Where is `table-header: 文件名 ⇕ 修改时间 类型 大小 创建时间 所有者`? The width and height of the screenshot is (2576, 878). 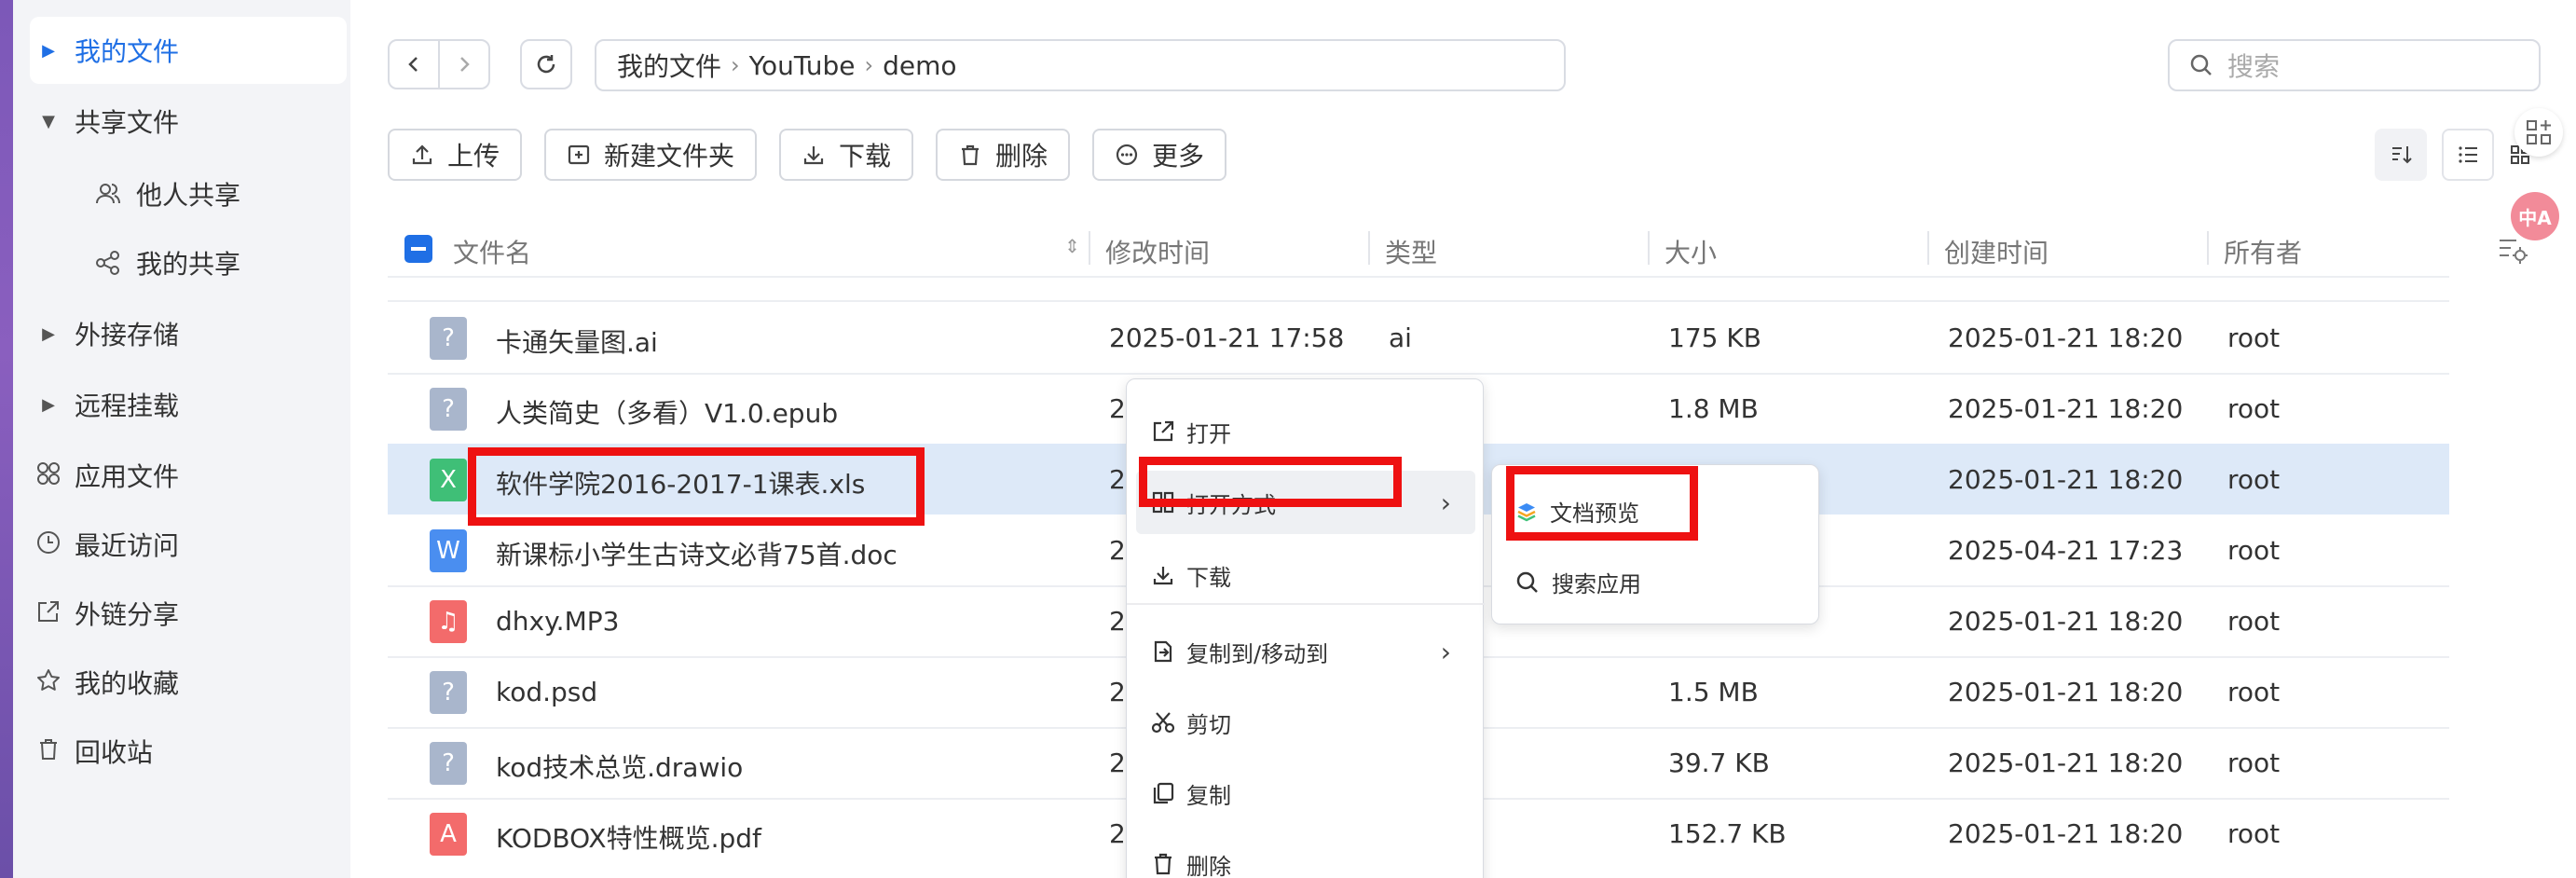 table-header: 文件名 ⇕ 修改时间 类型 大小 创建时间 所有者 is located at coordinates (1463, 249).